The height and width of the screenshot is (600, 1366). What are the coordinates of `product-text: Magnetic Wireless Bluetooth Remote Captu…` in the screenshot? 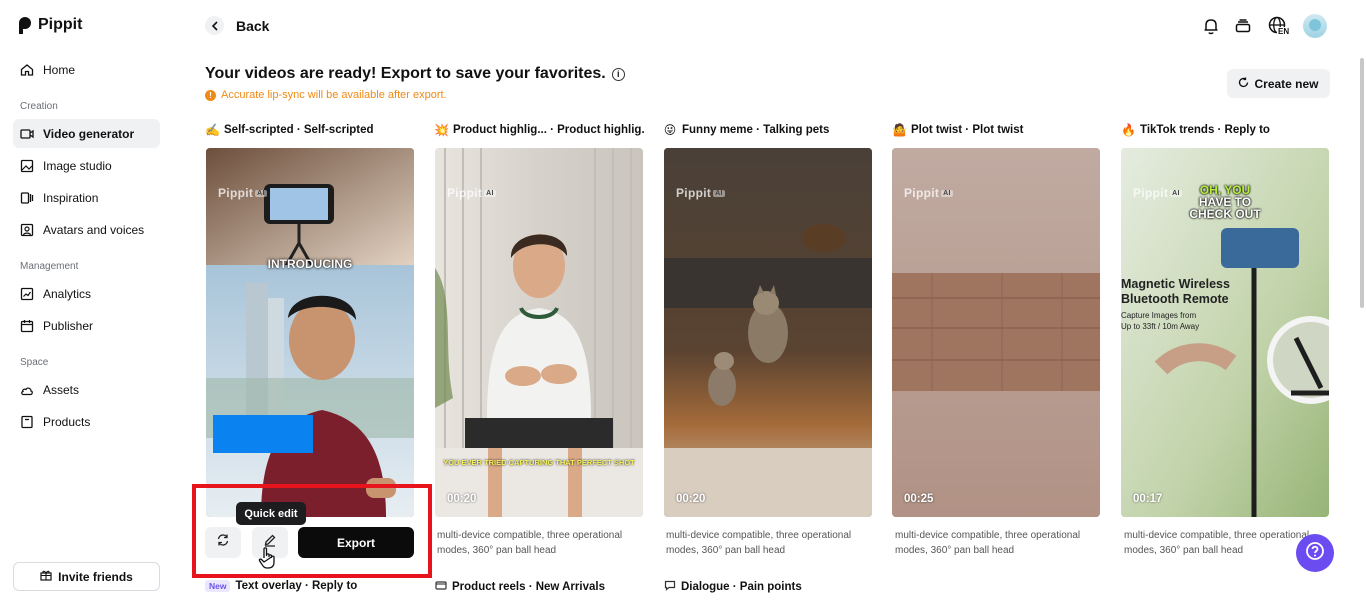 It's located at (1175, 304).